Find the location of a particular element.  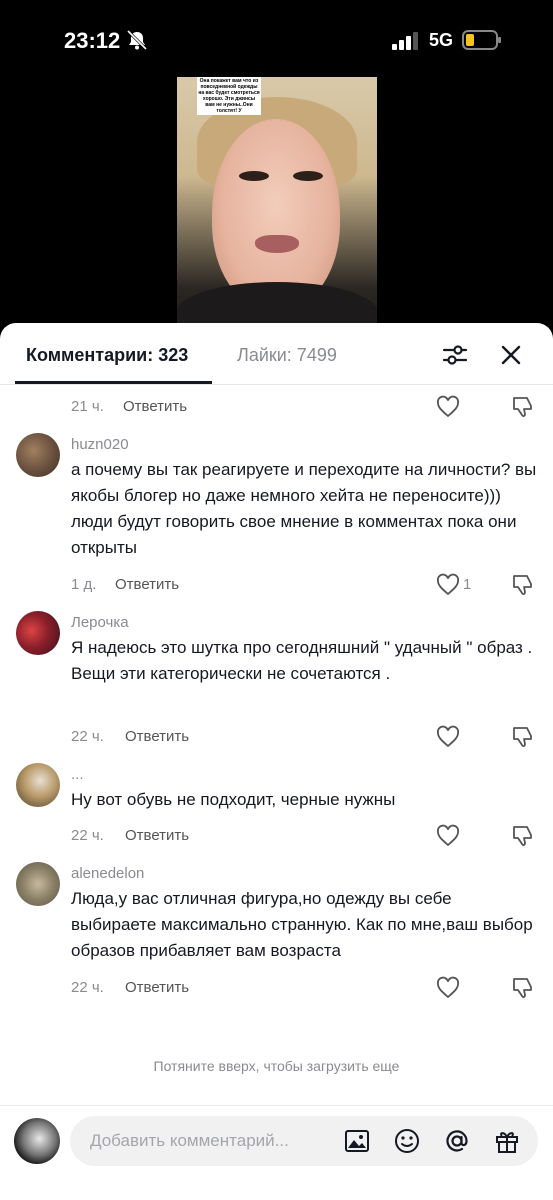

video-shirt is located at coordinates (277, 303).